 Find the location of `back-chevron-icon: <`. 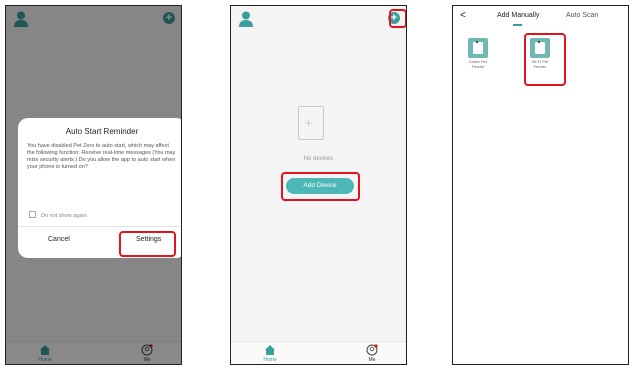

back-chevron-icon: < is located at coordinates (463, 15).